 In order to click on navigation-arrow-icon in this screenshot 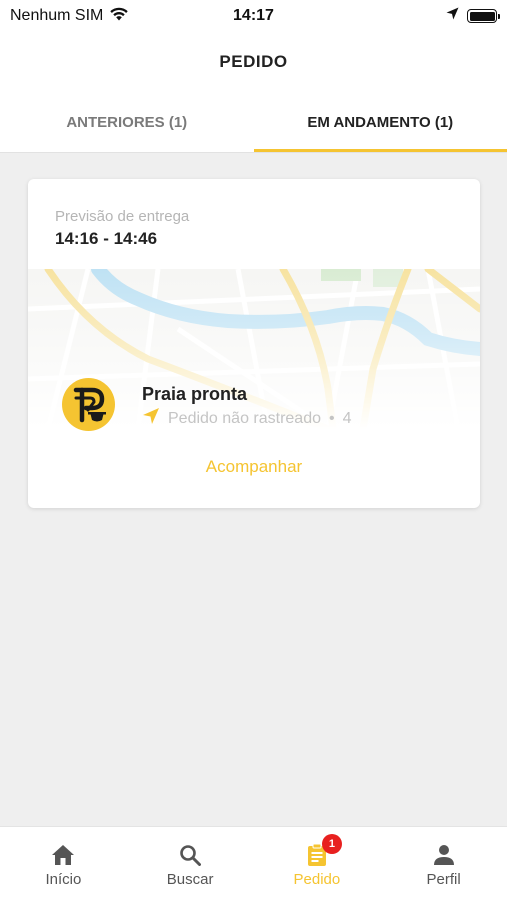, I will do `click(151, 418)`.